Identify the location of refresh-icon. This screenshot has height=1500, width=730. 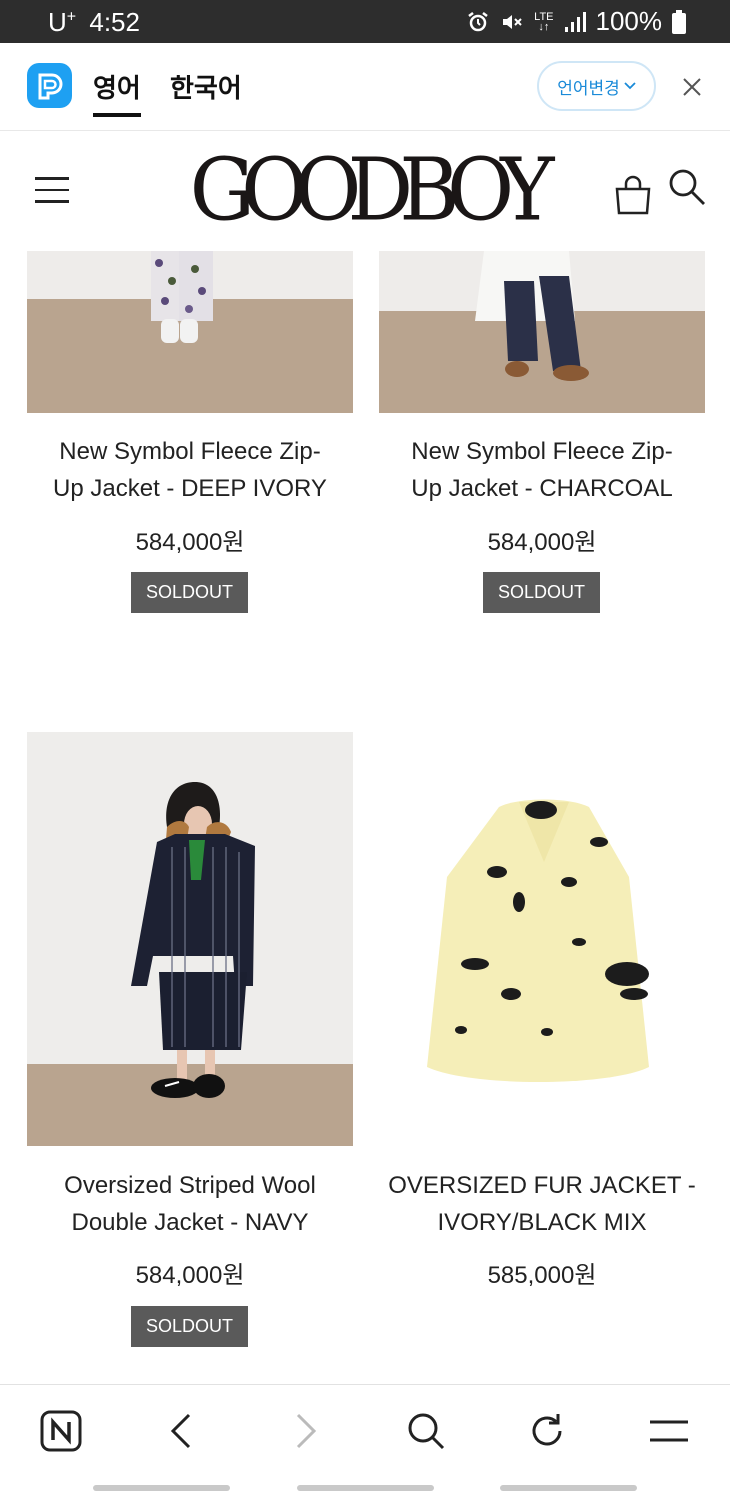
(547, 1431).